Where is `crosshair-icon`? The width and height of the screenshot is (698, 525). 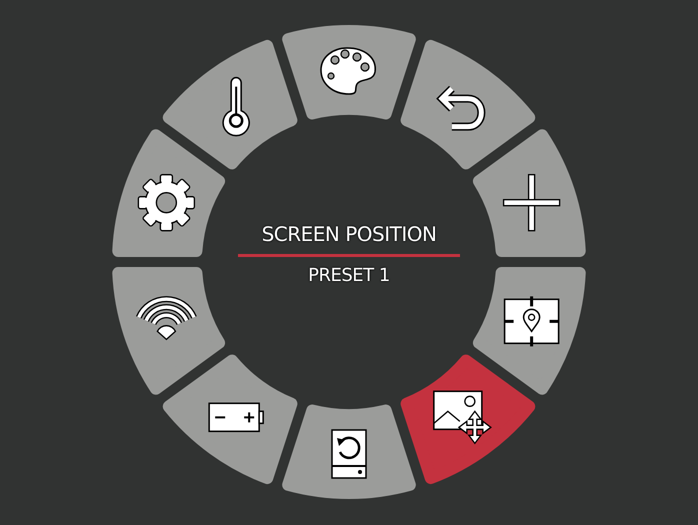
crosshair-icon is located at coordinates (531, 203).